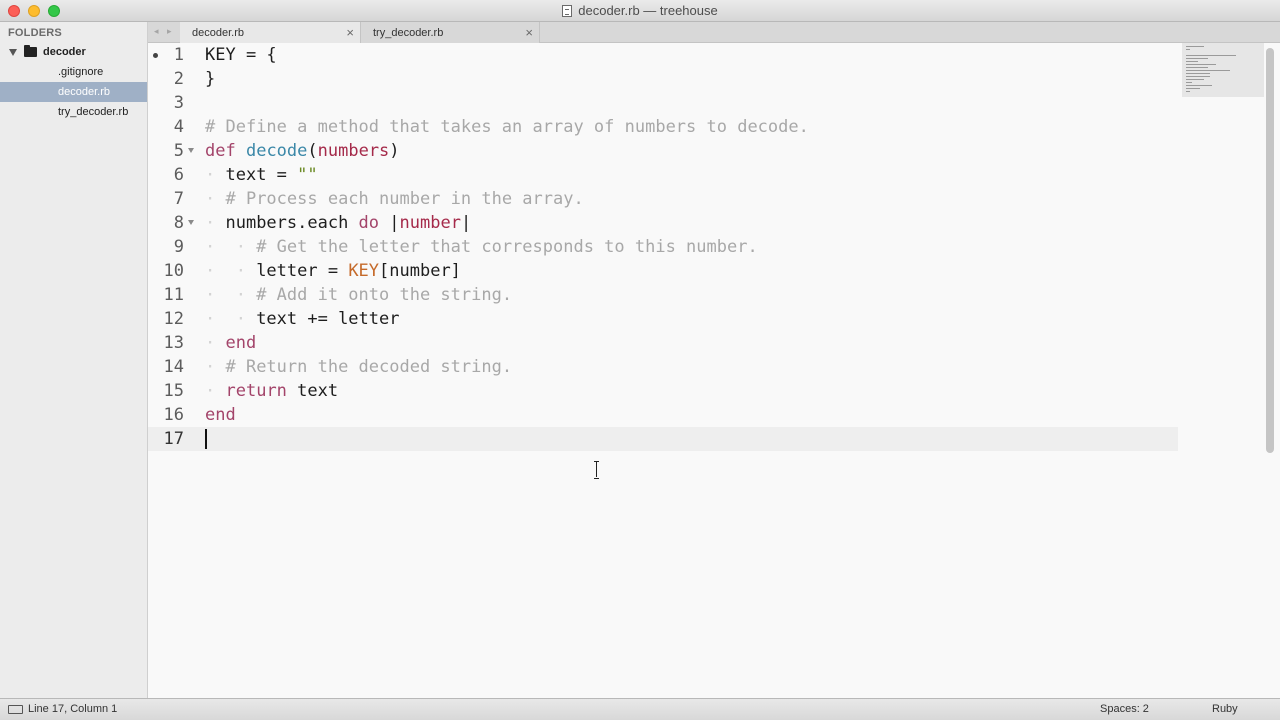  I want to click on code-line: 11 · · # Add it onto the string., so click(663, 295).